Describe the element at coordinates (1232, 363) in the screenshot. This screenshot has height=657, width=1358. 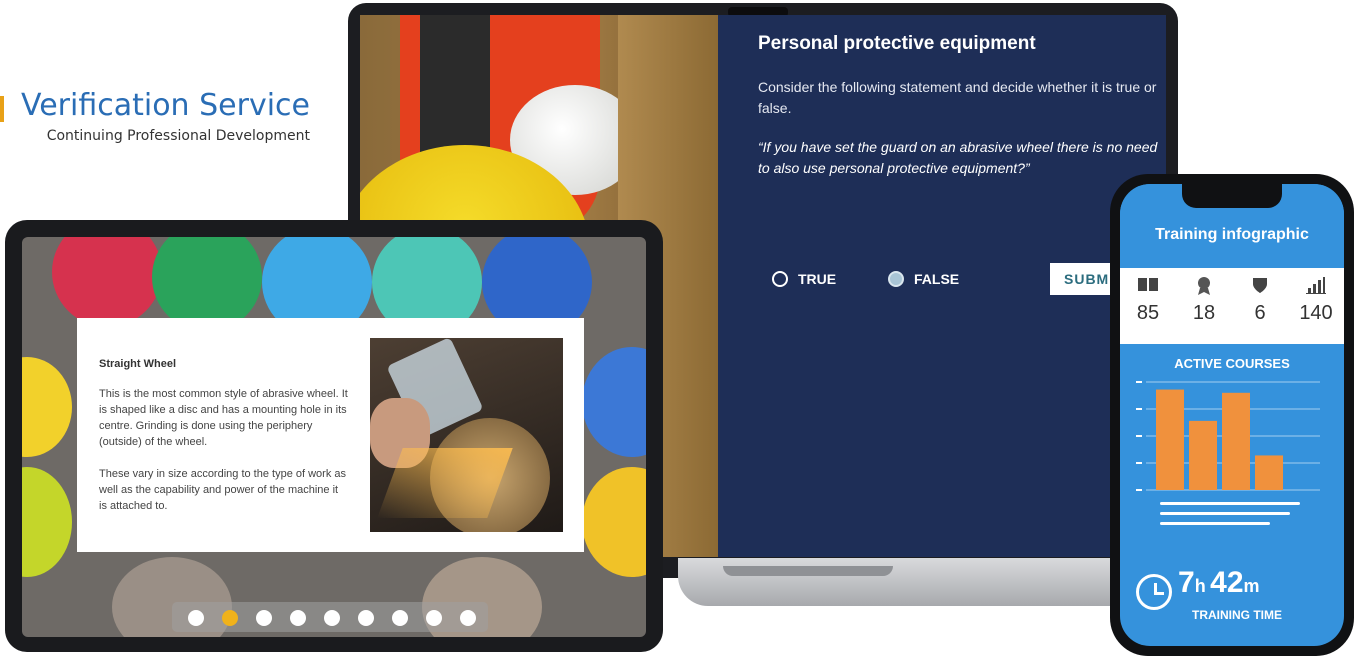
I see `active-courses-label: ACTIVE COURSES` at that location.